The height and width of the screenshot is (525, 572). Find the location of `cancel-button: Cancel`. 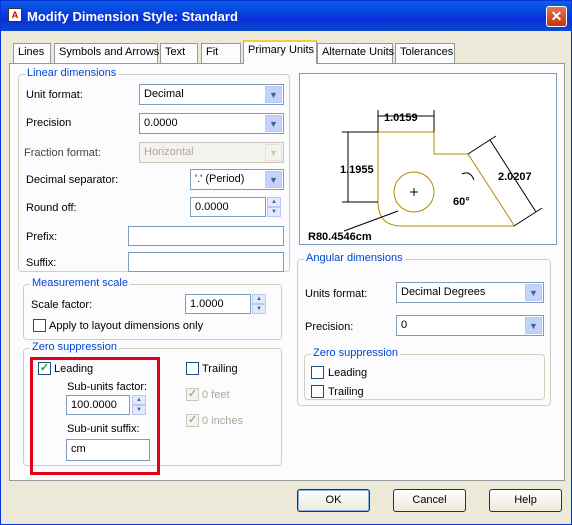

cancel-button: Cancel is located at coordinates (429, 500).